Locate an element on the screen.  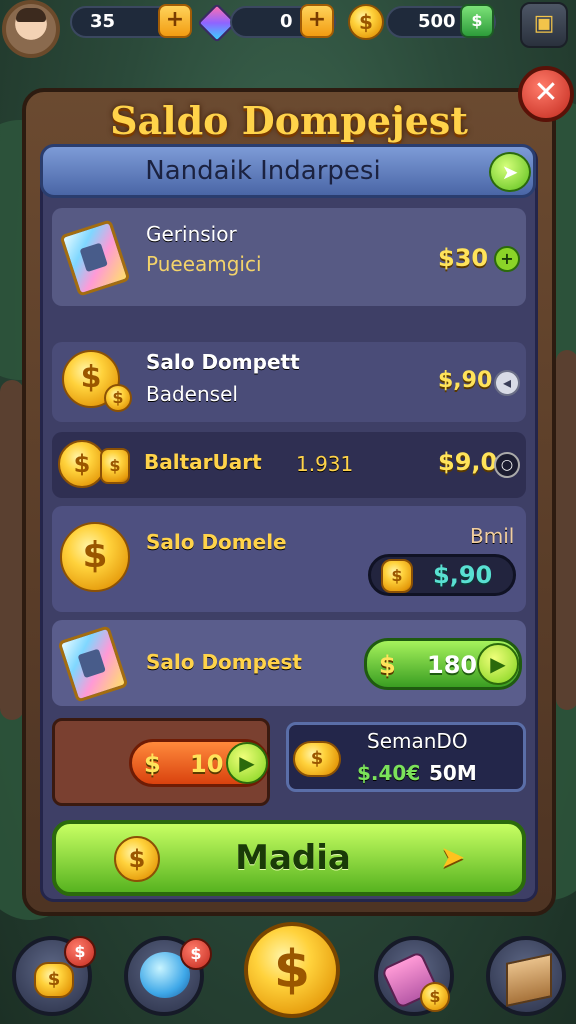
offer-right-title: SemanDO is located at coordinates (417, 741).